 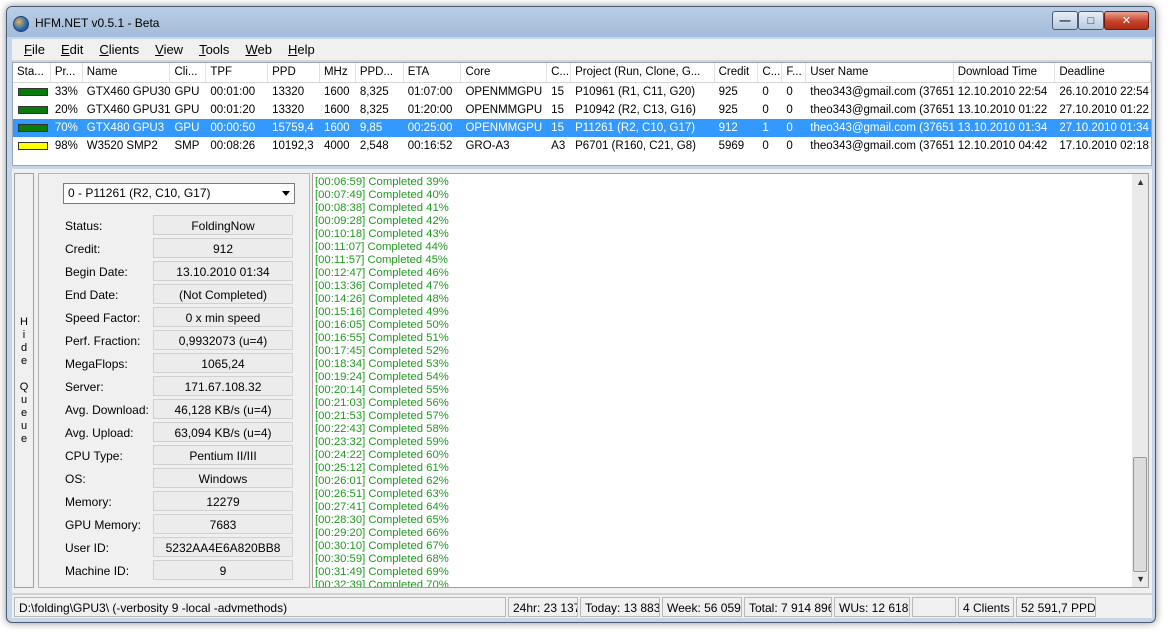 What do you see at coordinates (1104, 146) in the screenshot?
I see `cell-deadline: 17.10.2010 02:18` at bounding box center [1104, 146].